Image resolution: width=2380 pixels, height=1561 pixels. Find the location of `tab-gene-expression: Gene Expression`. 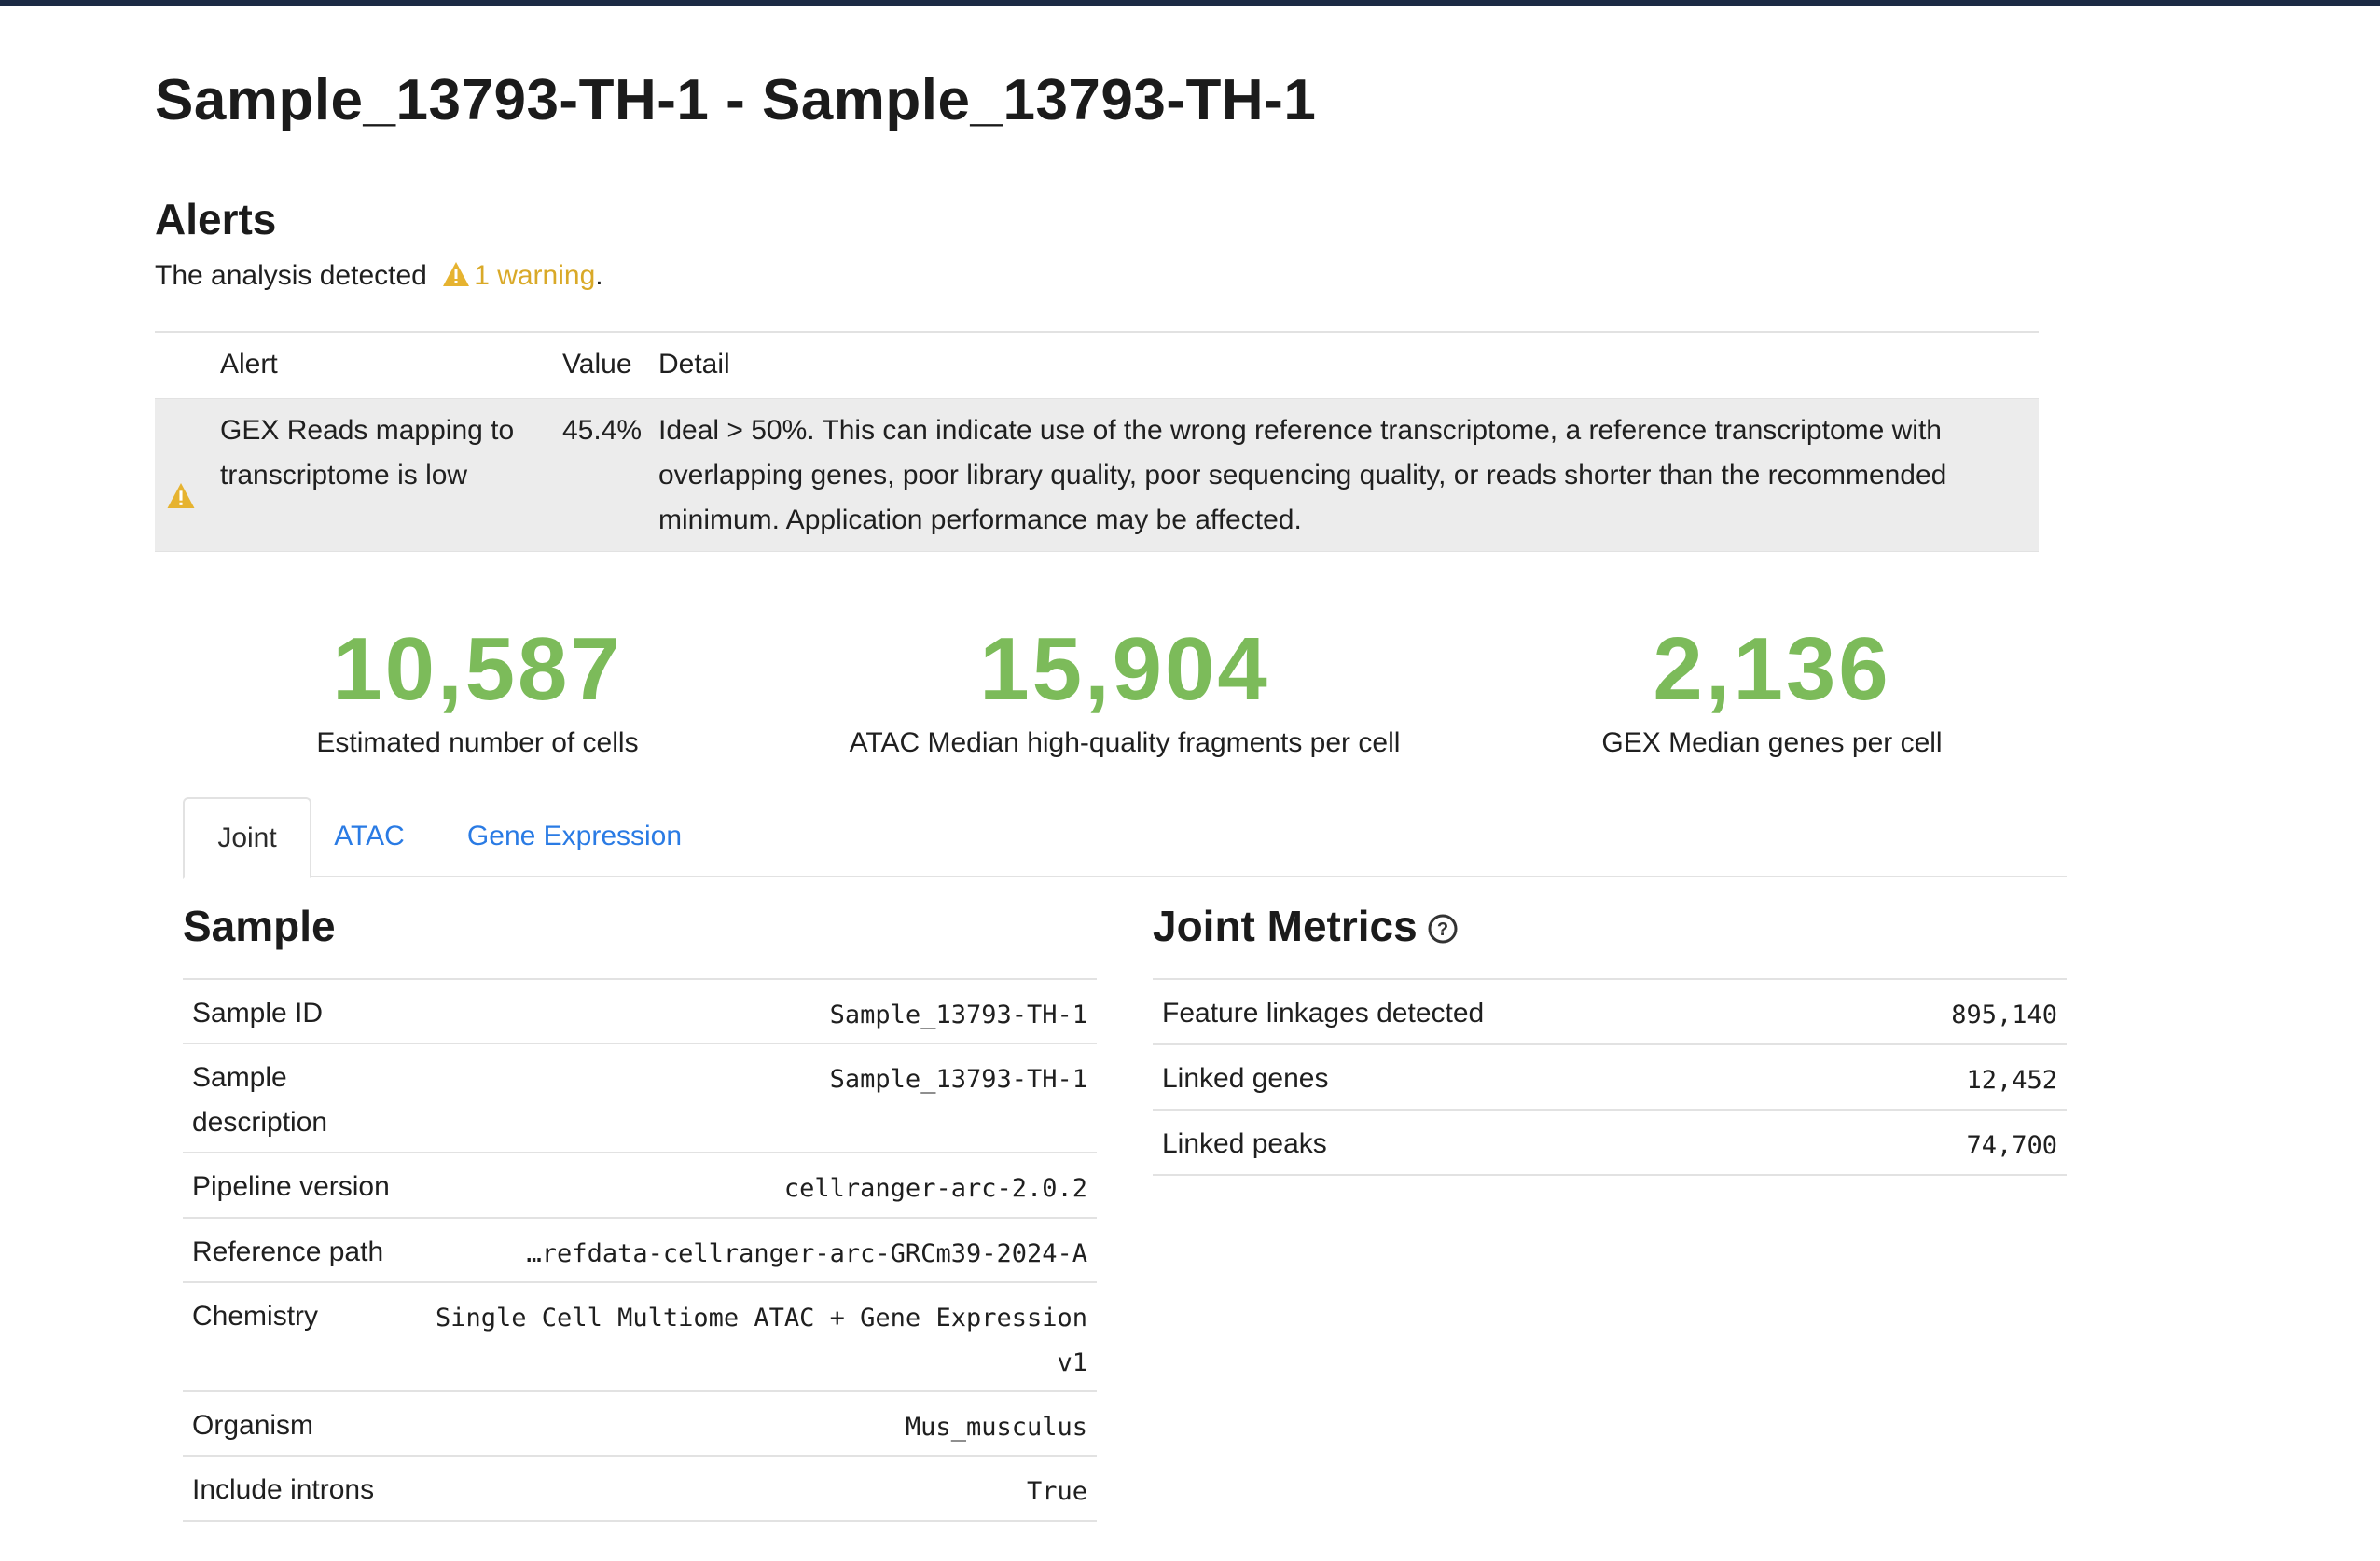

tab-gene-expression: Gene Expression is located at coordinates (574, 837).